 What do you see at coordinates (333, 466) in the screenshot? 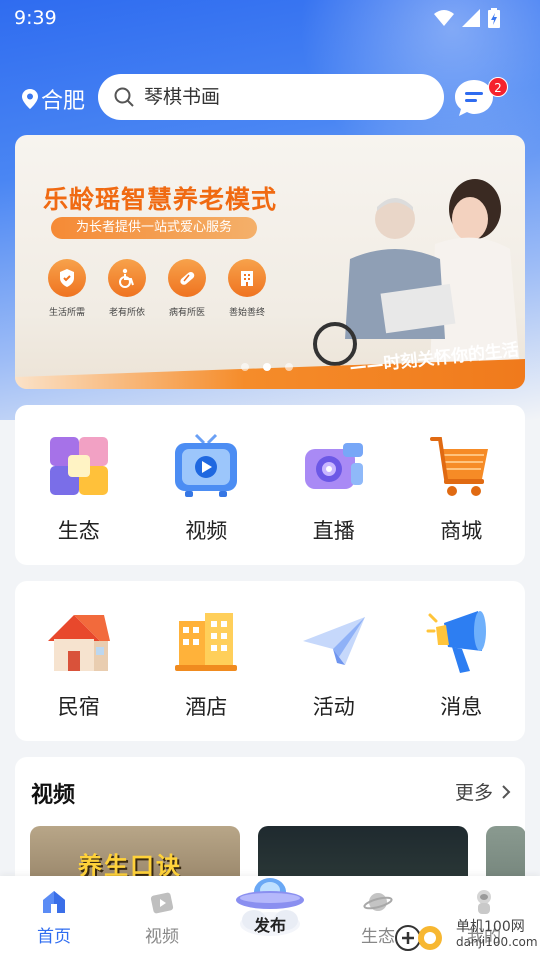
I see `camera-icon` at bounding box center [333, 466].